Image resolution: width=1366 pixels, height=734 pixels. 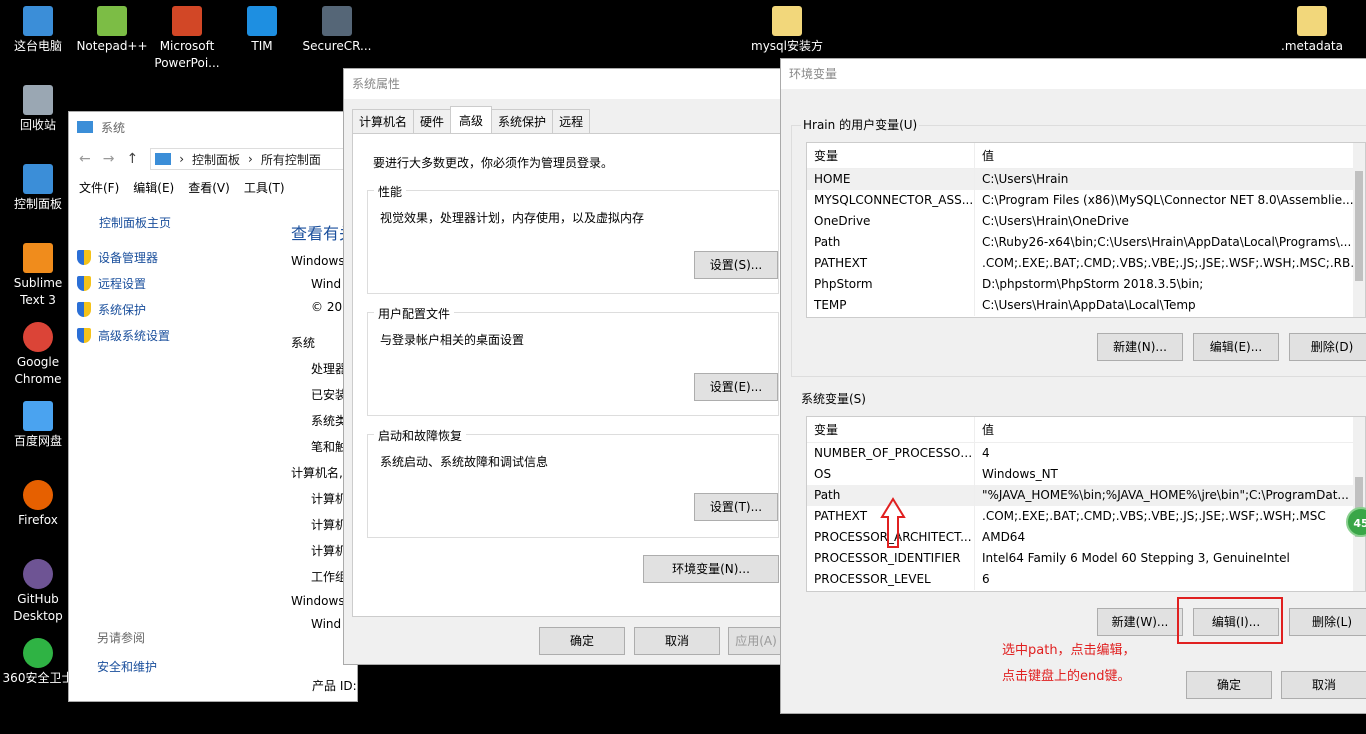 What do you see at coordinates (1359, 230) in the screenshot?
I see `user-vars-scrollbar` at bounding box center [1359, 230].